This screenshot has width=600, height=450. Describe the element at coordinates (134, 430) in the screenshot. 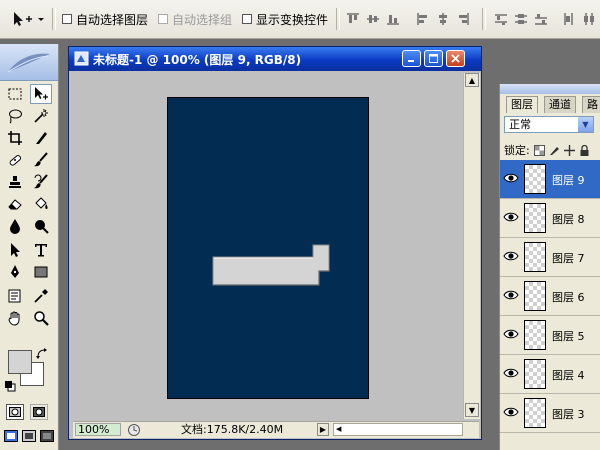

I see `status-info-icon` at that location.